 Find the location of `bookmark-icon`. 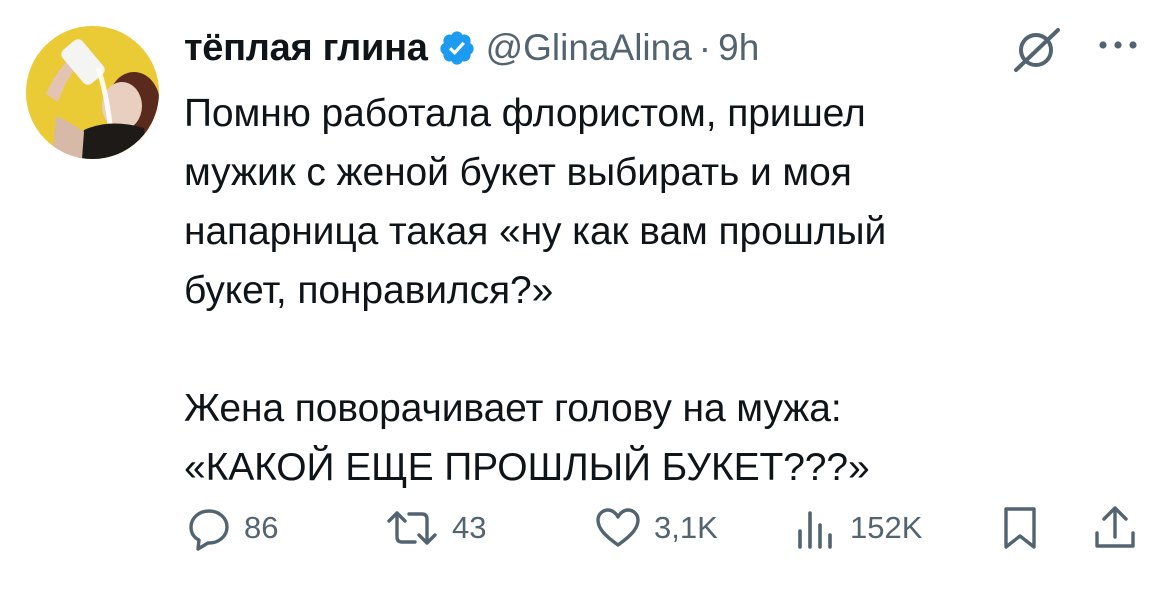

bookmark-icon is located at coordinates (1020, 528).